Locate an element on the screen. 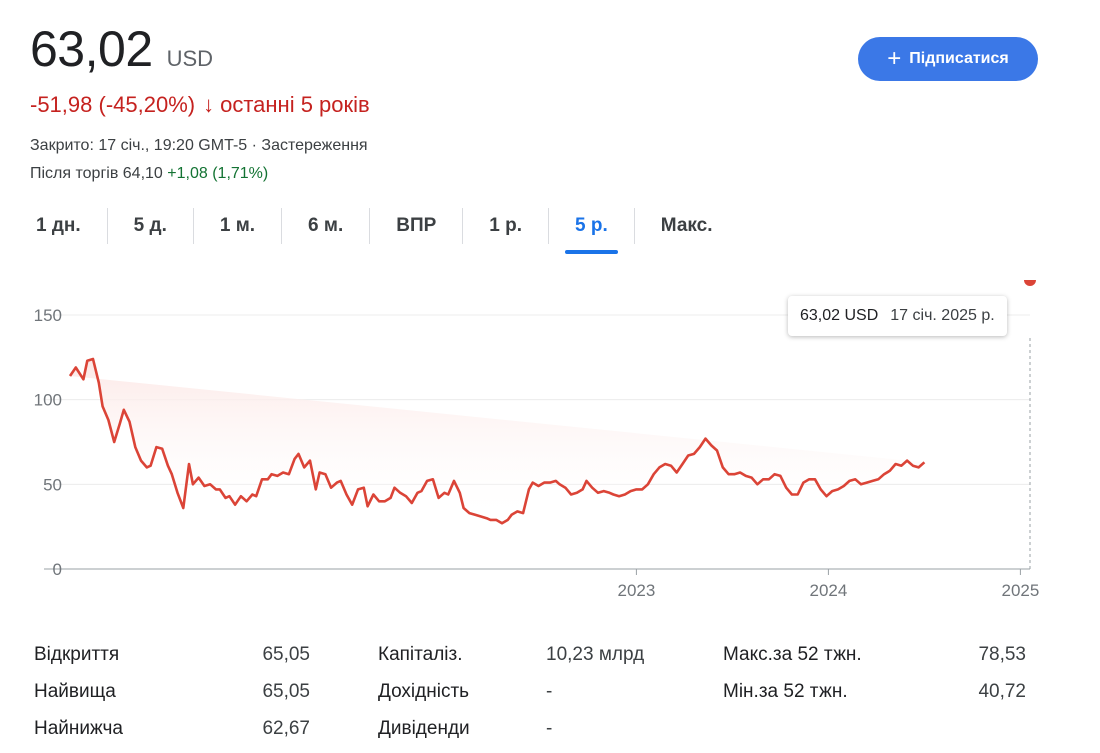  stat-label: Мін.за 52 тжн. is located at coordinates (785, 691).